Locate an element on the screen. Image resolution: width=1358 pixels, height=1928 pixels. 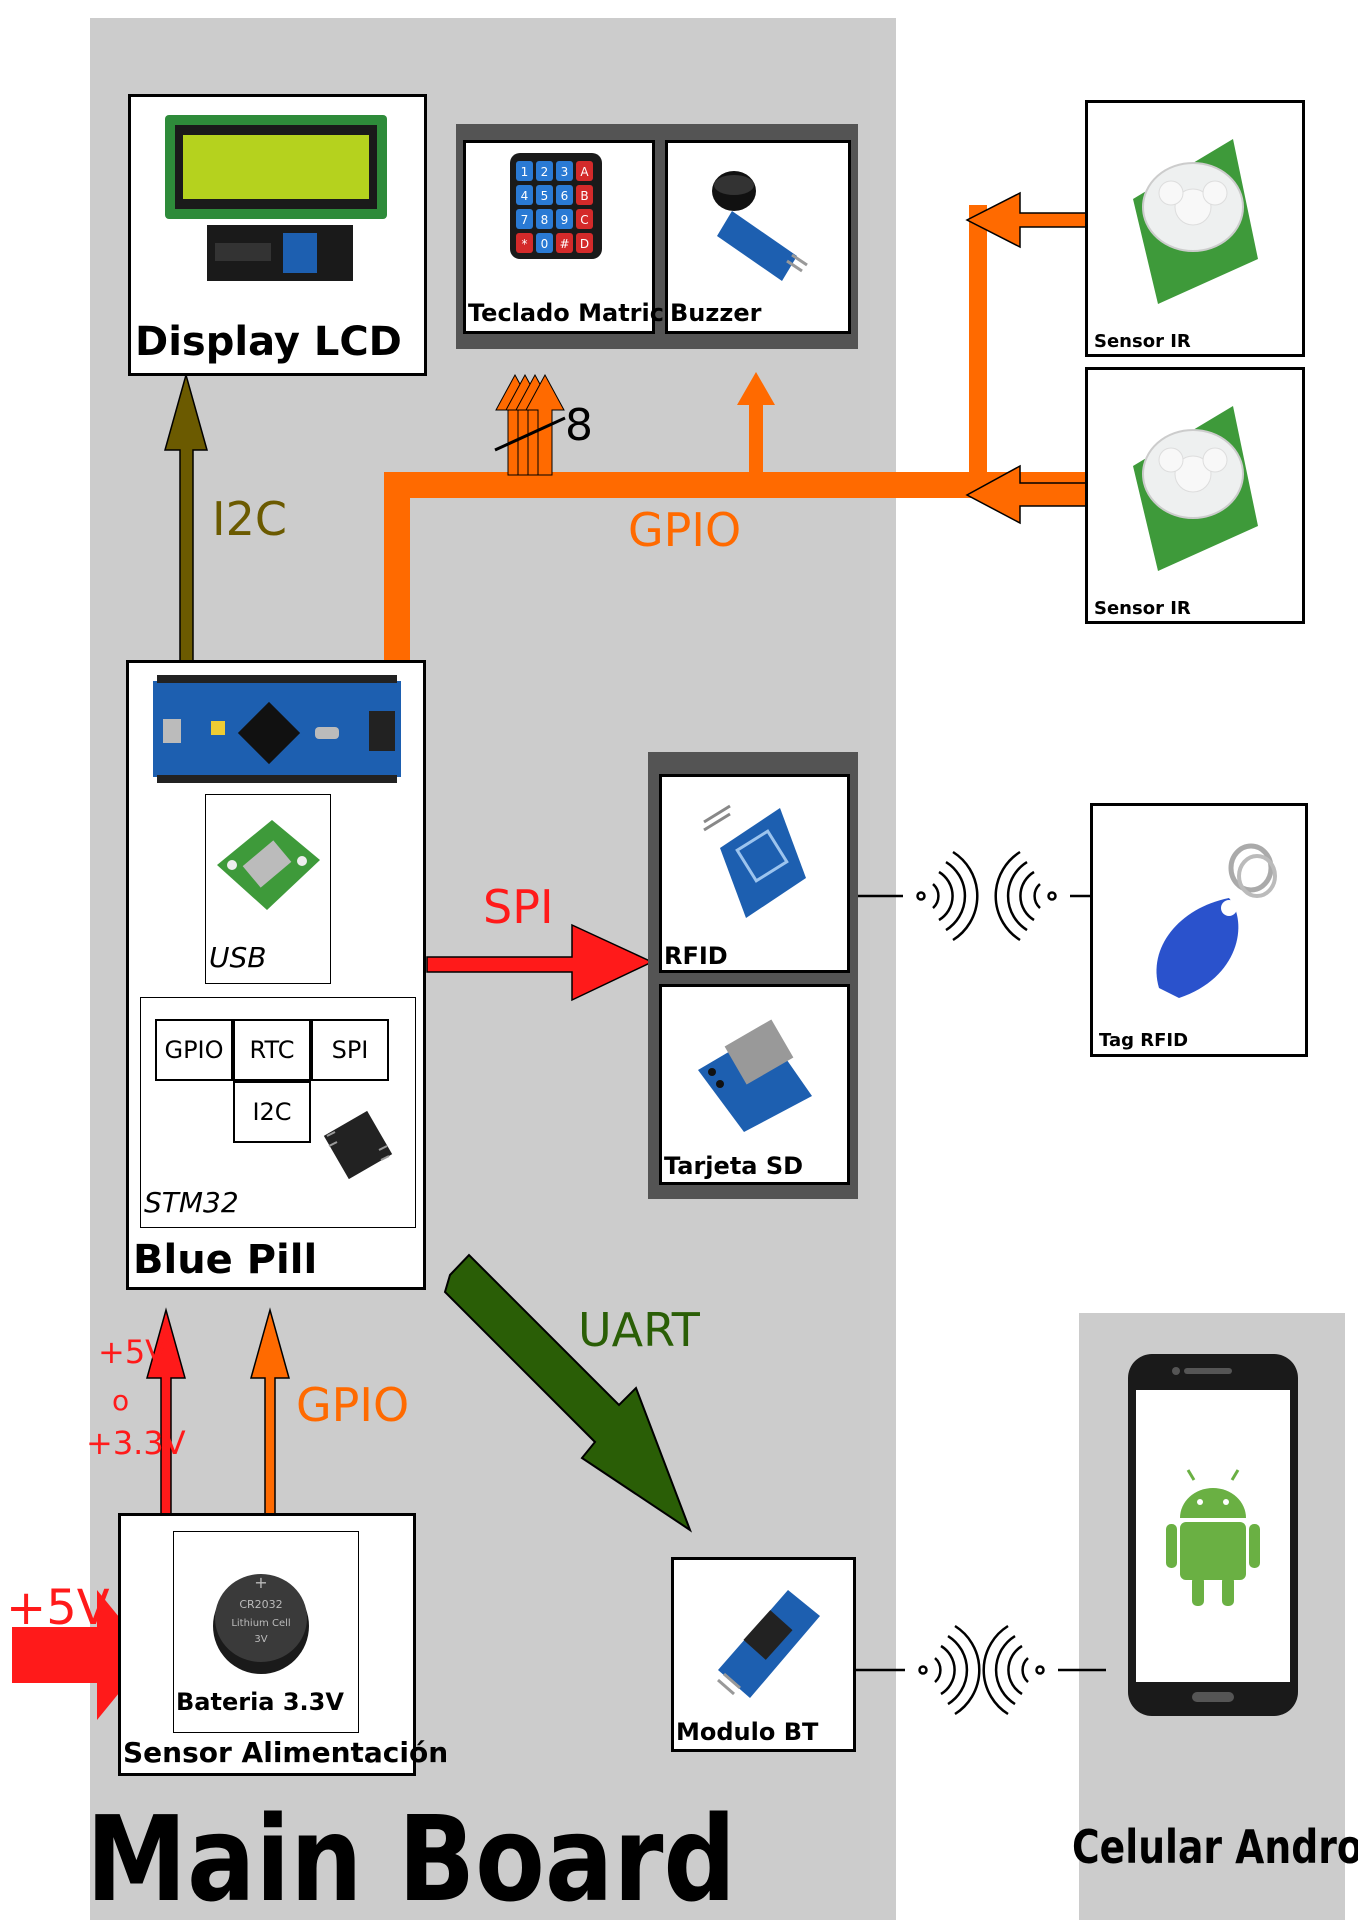
keypad-key-label: 0 is located at coordinates (545, 244).